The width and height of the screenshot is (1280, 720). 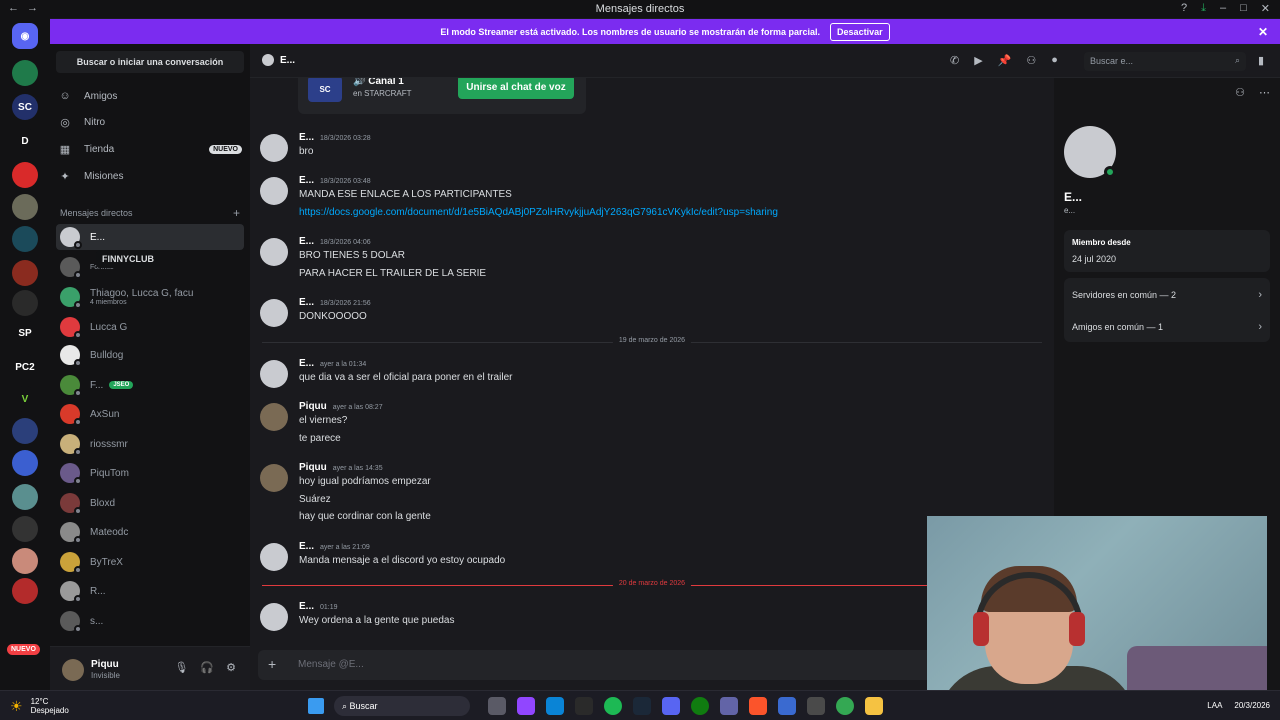 I want to click on sidebar-item-misiones: ✦ Misiones, so click(x=152, y=176).